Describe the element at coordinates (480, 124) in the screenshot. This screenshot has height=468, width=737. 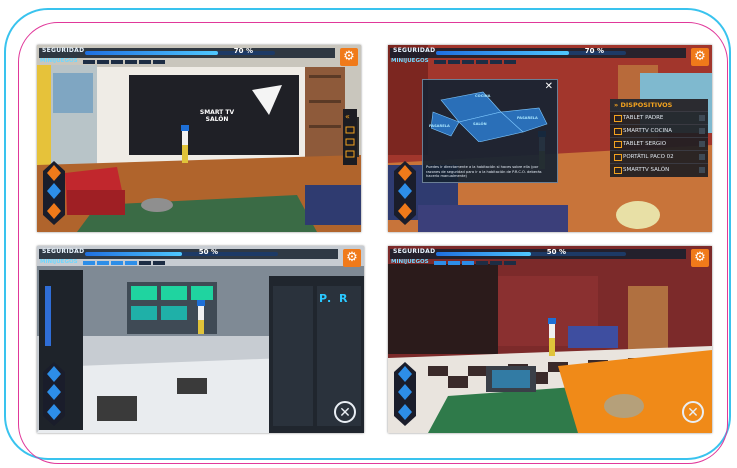
I see `map-label-salon: SALÓN` at that location.